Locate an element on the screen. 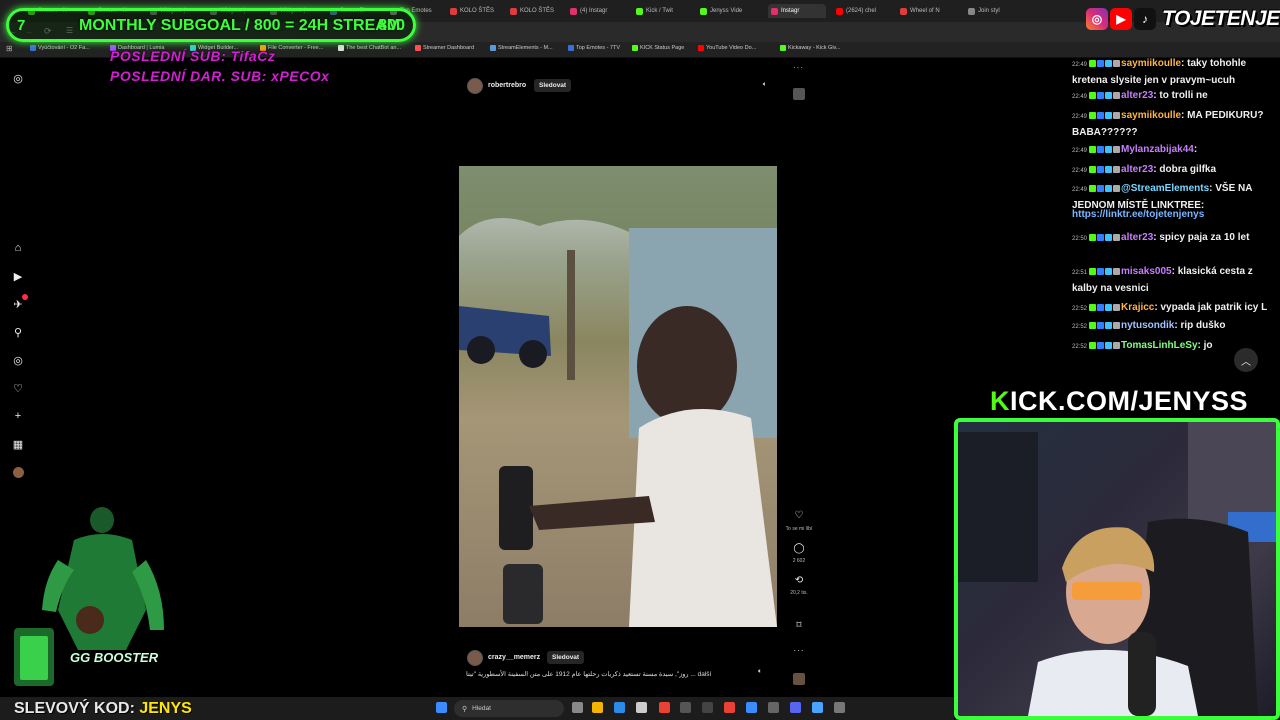 Image resolution: width=1280 pixels, height=720 pixels. instagram-icon: ◎ is located at coordinates (1097, 19).